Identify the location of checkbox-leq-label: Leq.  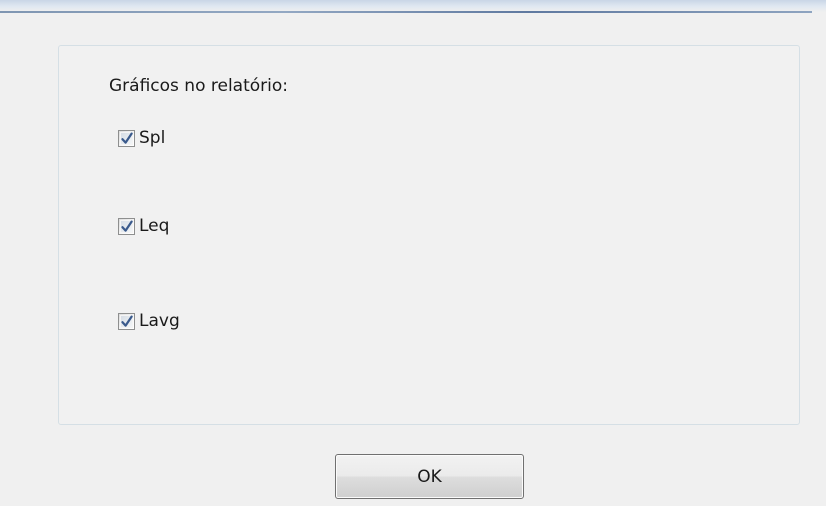
(154, 226).